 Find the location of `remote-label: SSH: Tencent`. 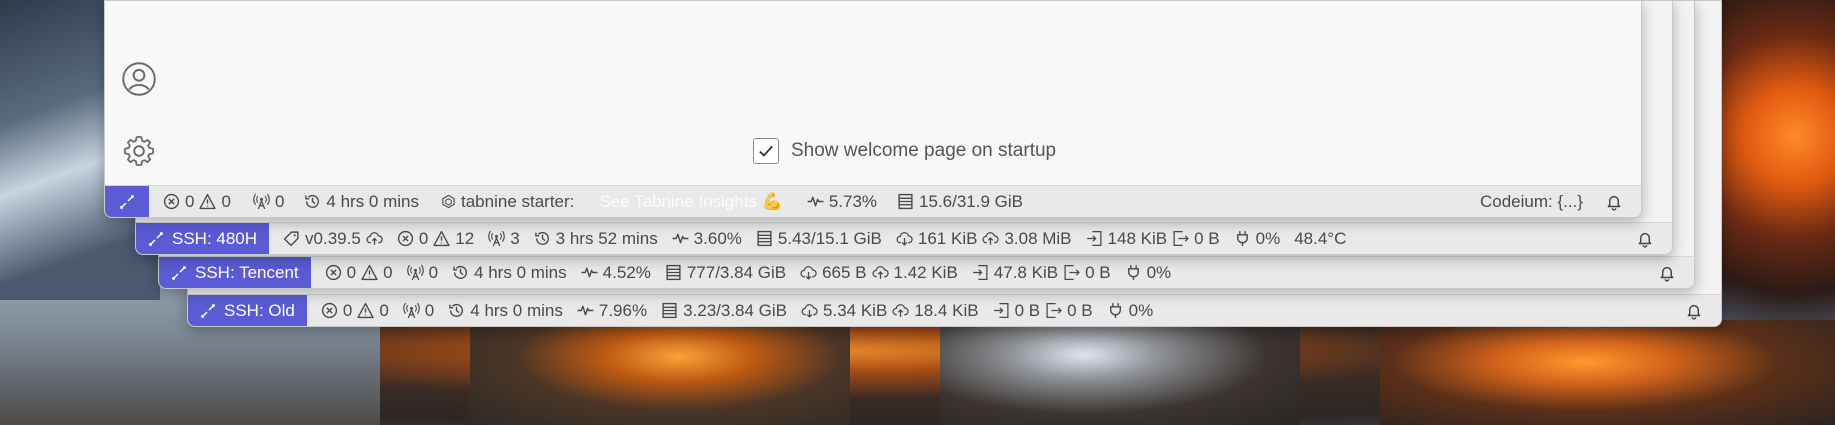

remote-label: SSH: Tencent is located at coordinates (247, 272).